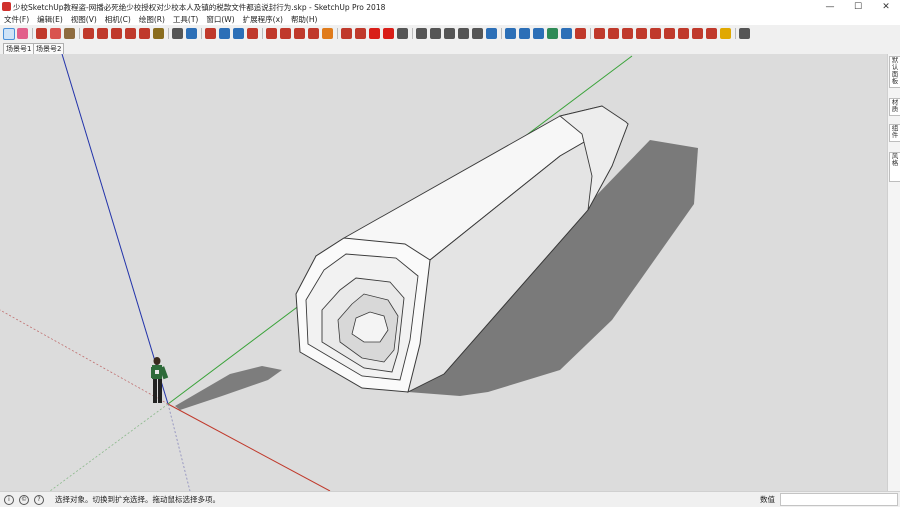 This screenshot has width=900, height=507. What do you see at coordinates (894, 107) in the screenshot?
I see `tray-tab-materials: 材质` at bounding box center [894, 107].